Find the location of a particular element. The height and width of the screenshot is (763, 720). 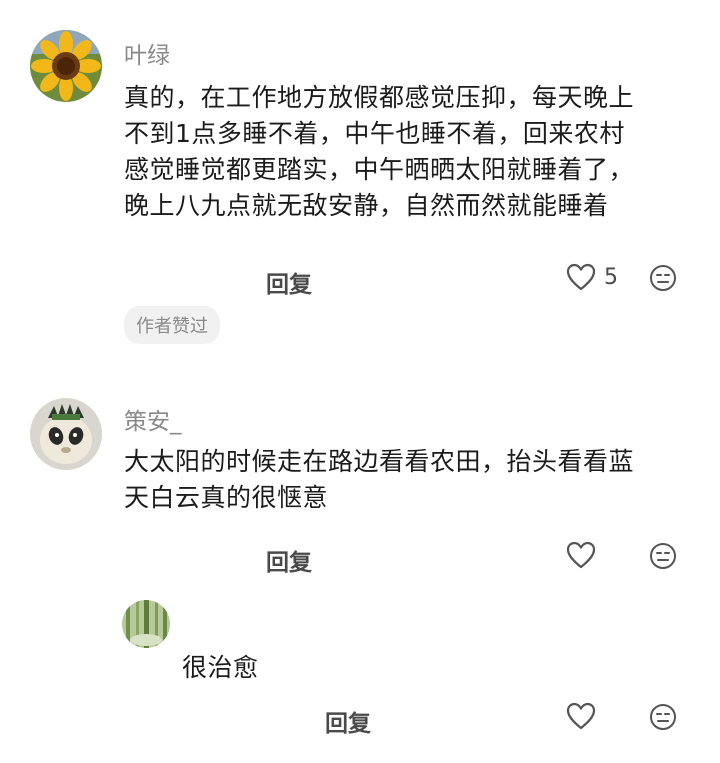

comment-line: 晚上八九点就无敌安静，自然而然就能睡着 is located at coordinates (366, 205).